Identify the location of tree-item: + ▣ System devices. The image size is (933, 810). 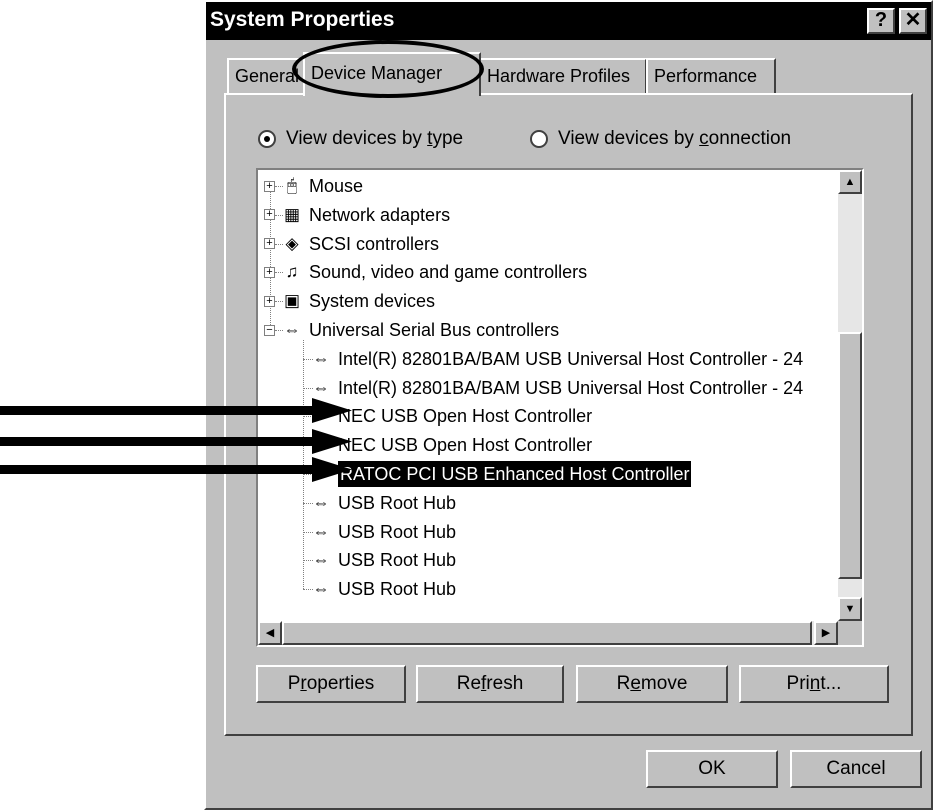
(349, 301).